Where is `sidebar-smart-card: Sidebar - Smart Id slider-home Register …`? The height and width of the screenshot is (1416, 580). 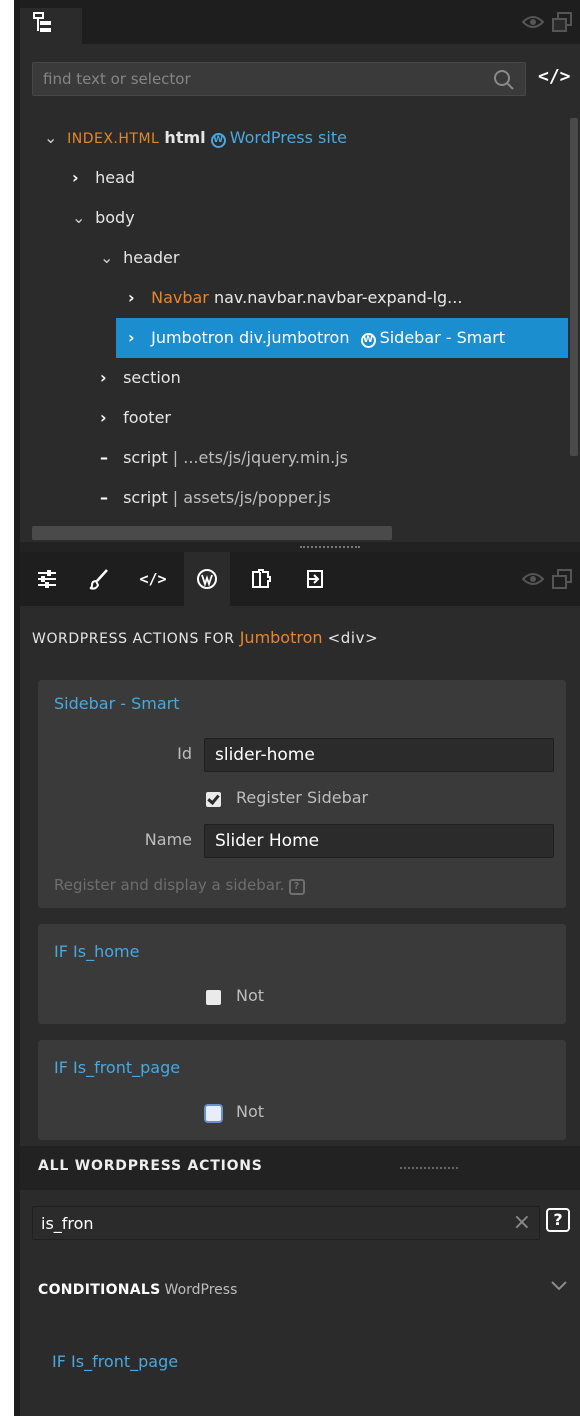 sidebar-smart-card: Sidebar - Smart Id slider-home Register … is located at coordinates (302, 794).